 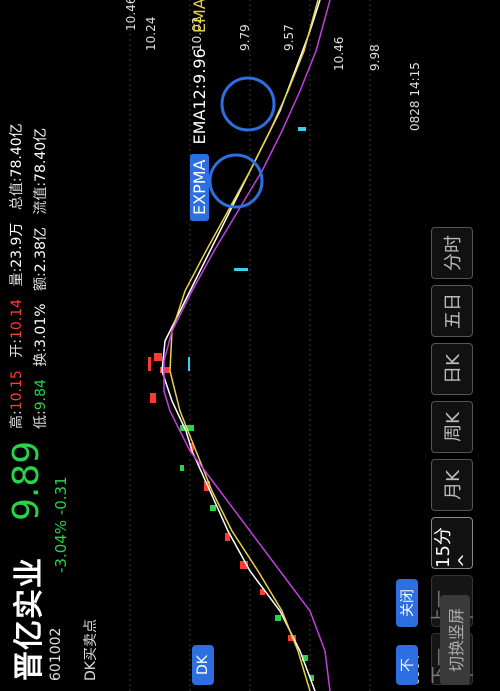 What do you see at coordinates (41, 250) in the screenshot?
I see `amount-value: 2.38亿` at bounding box center [41, 250].